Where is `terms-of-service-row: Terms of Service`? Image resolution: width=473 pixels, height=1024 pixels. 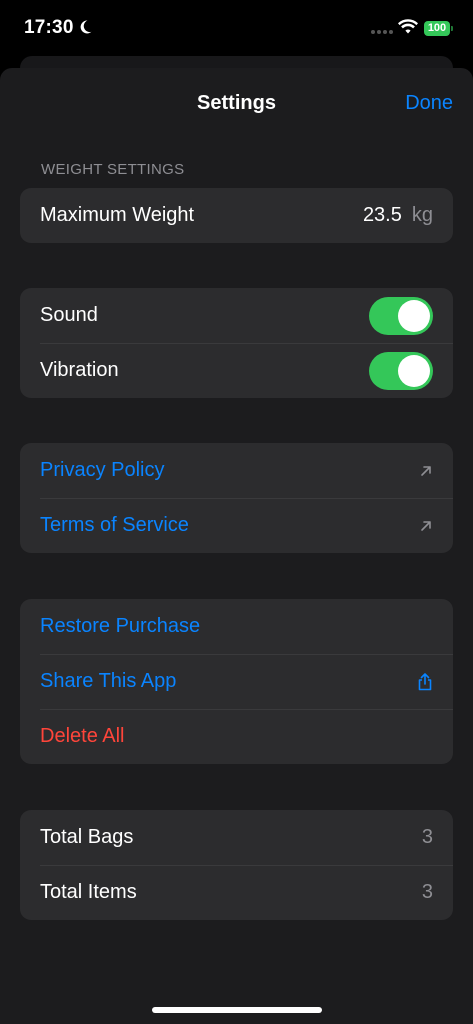 terms-of-service-row: Terms of Service is located at coordinates (236, 525).